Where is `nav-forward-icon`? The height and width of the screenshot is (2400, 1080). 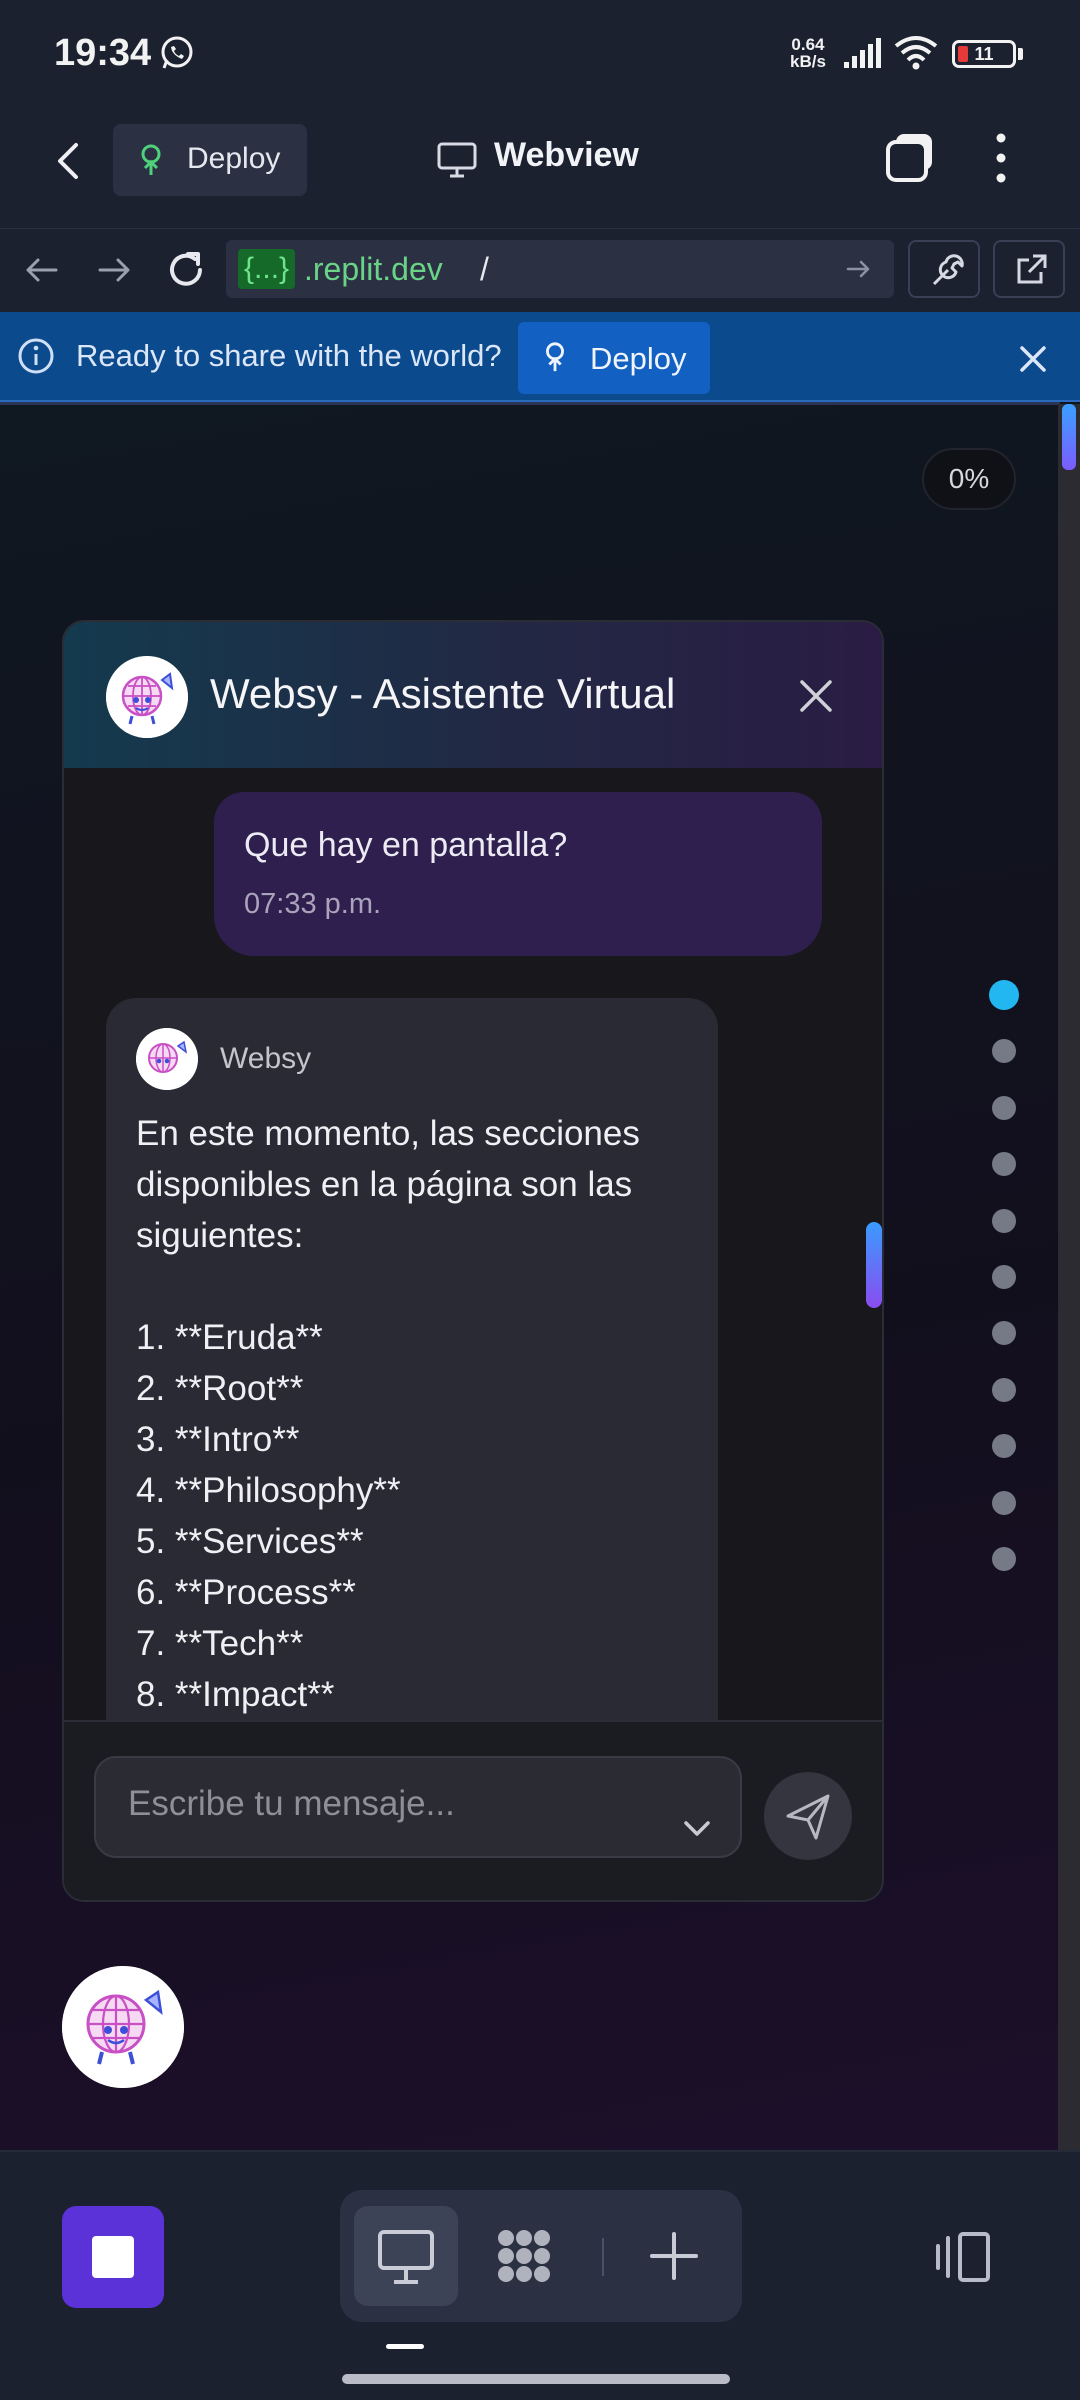 nav-forward-icon is located at coordinates (114, 270).